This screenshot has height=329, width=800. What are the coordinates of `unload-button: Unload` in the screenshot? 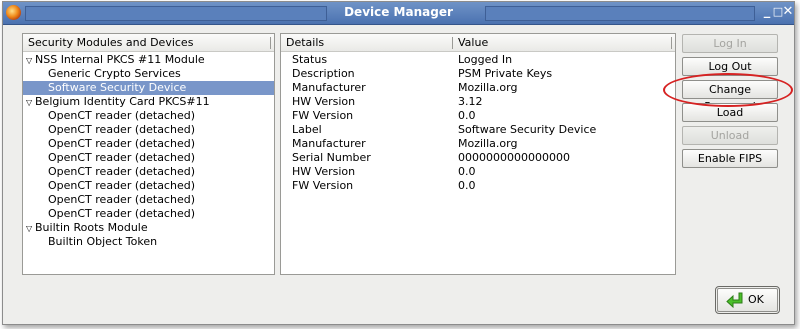 It's located at (730, 135).